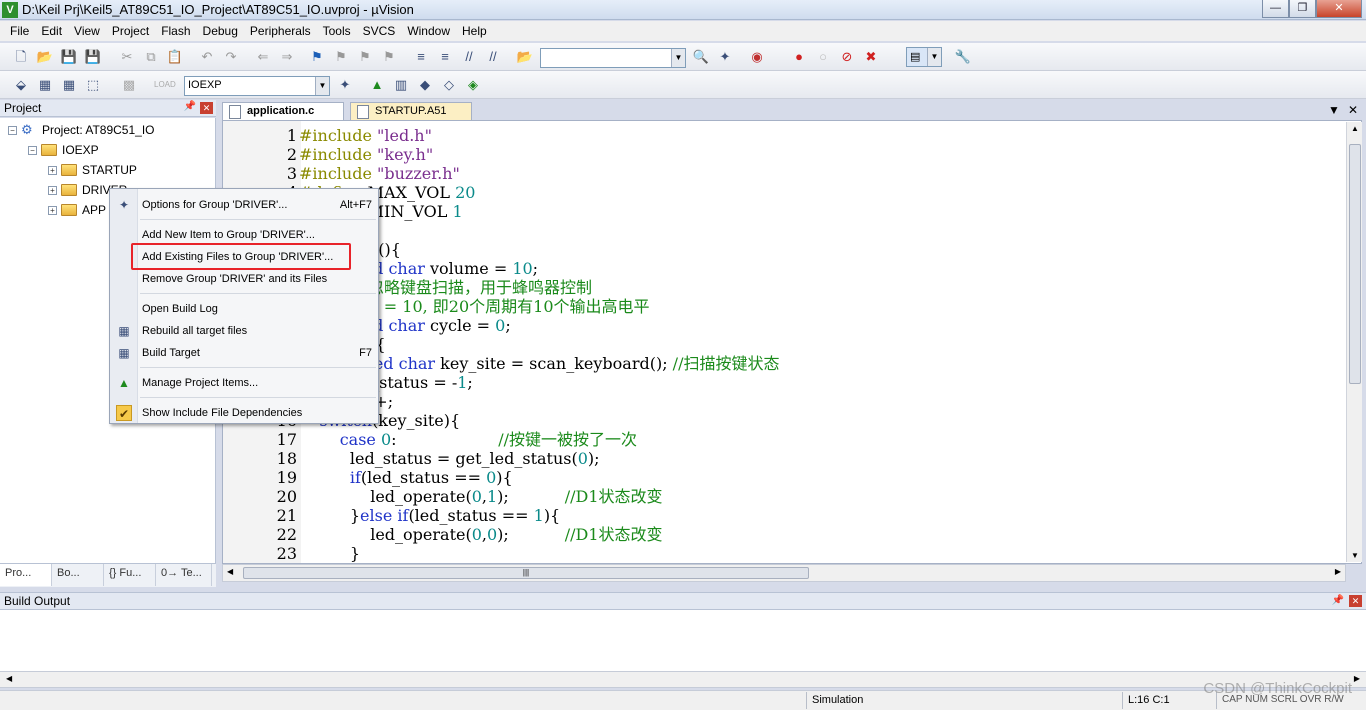 This screenshot has width=1366, height=710. What do you see at coordinates (377, 85) in the screenshot?
I see `manage-project-icon: ▲` at bounding box center [377, 85].